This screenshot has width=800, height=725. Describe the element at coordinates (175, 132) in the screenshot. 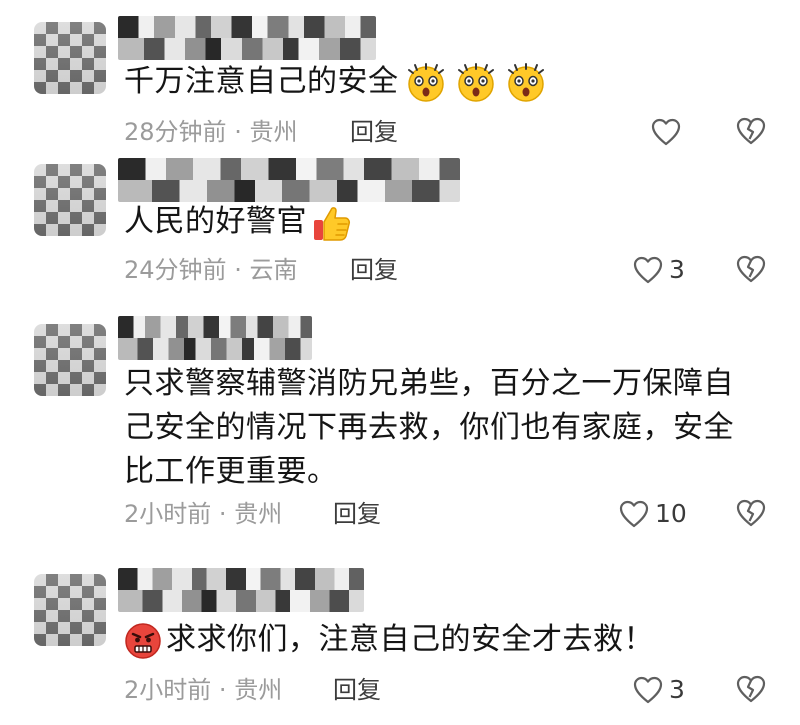

I see `comment-time: 28分钟前` at that location.